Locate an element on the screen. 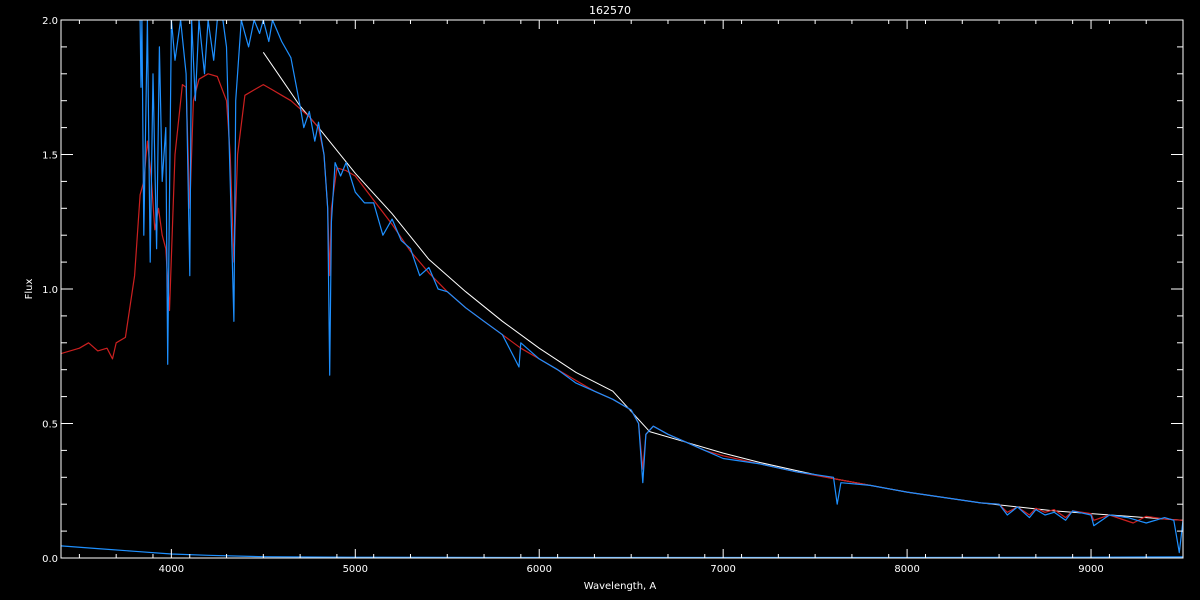 The image size is (1200, 600). x-tick-label: 8000 is located at coordinates (906, 569).